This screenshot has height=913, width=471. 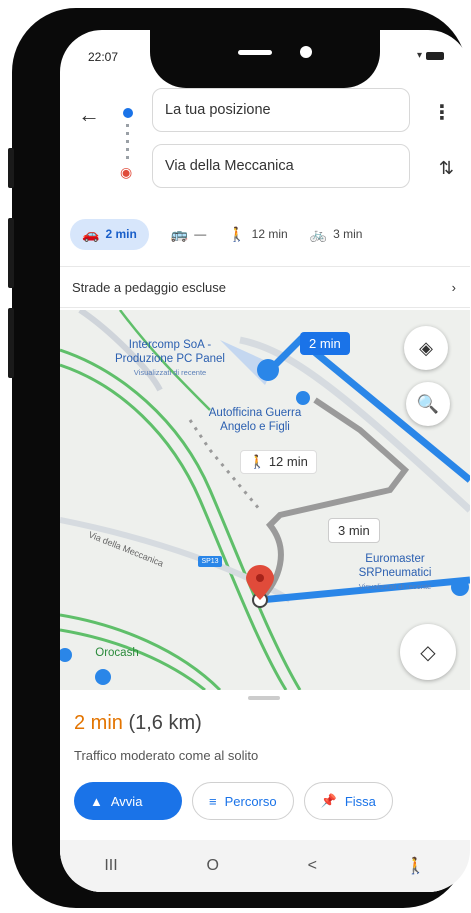 I want to click on tab-driving: 🚗 2 min, so click(x=109, y=234).